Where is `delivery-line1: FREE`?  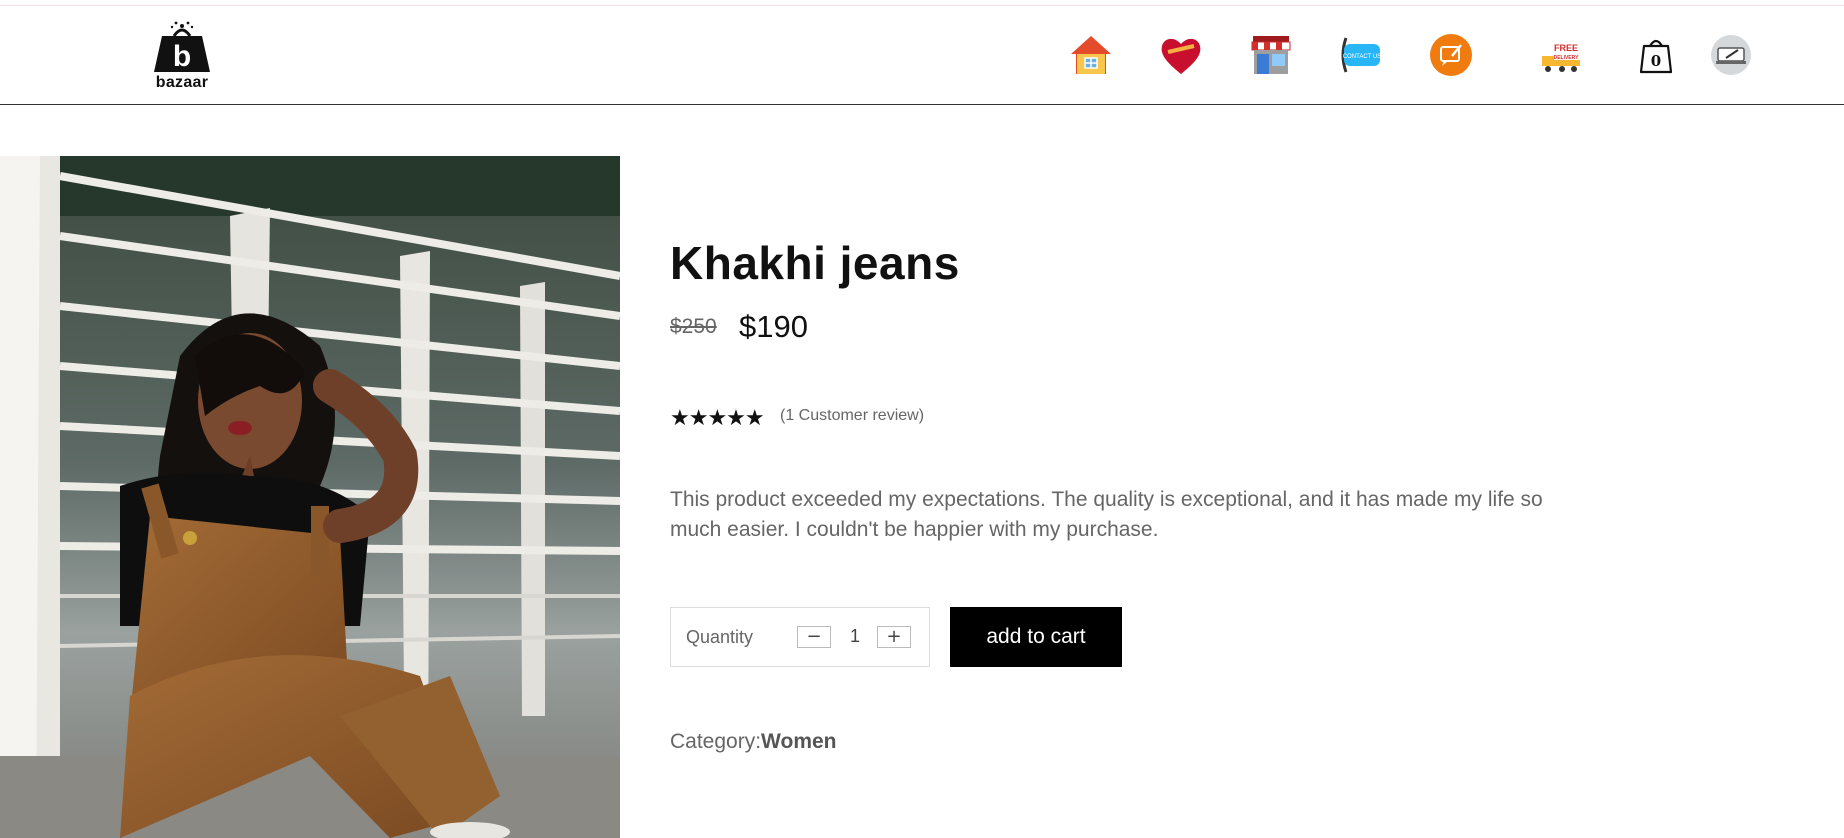 delivery-line1: FREE is located at coordinates (1566, 48).